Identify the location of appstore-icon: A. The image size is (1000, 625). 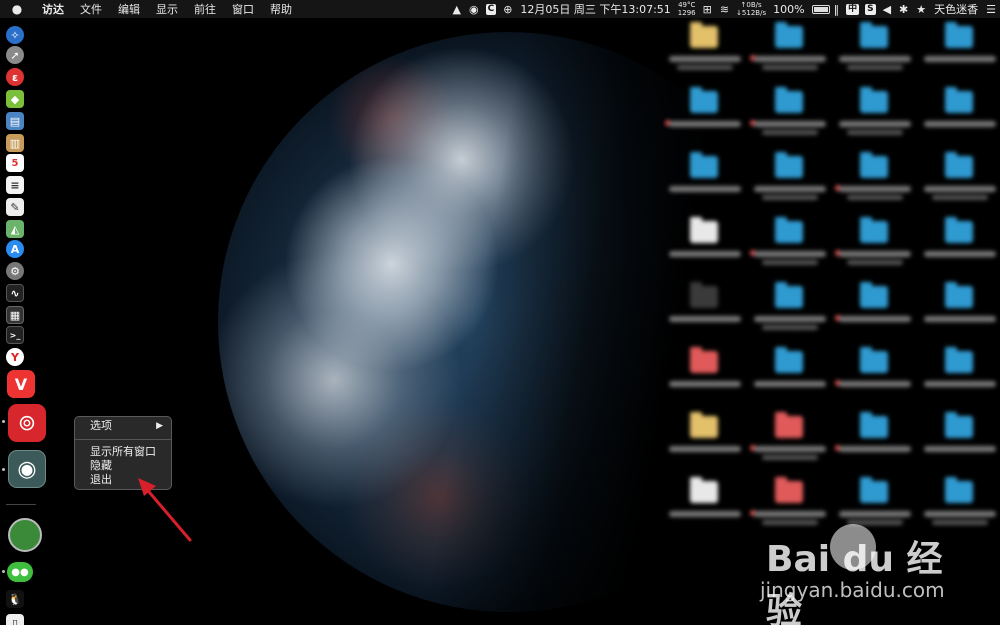
(15, 249).